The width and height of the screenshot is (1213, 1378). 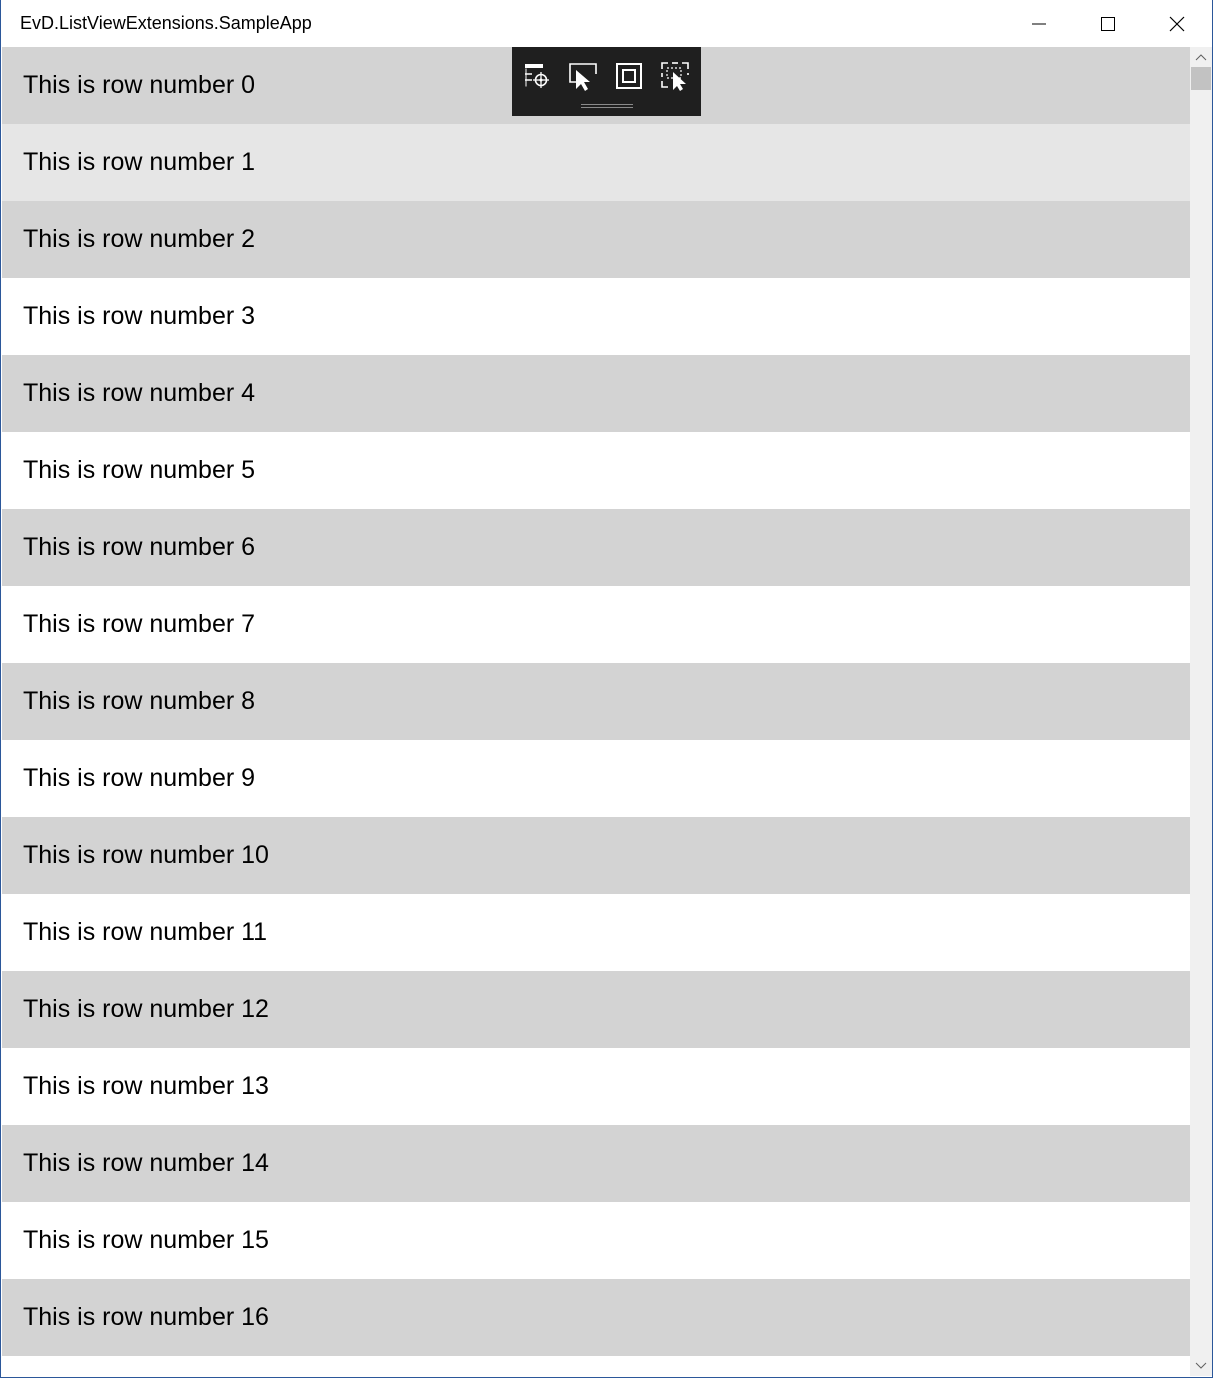 What do you see at coordinates (139, 470) in the screenshot?
I see `list-item-label: This is row number 5` at bounding box center [139, 470].